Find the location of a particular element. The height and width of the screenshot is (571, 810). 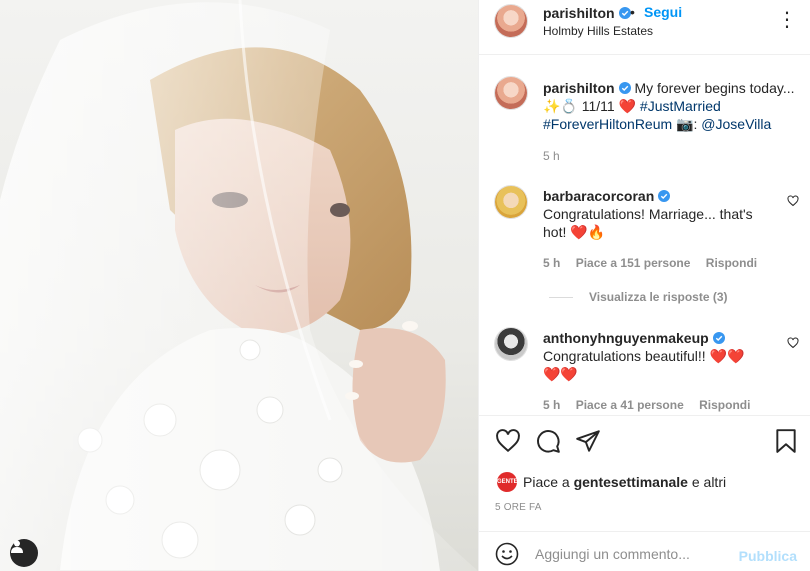

post-location: Holmby Hills Estates is located at coordinates (598, 31).